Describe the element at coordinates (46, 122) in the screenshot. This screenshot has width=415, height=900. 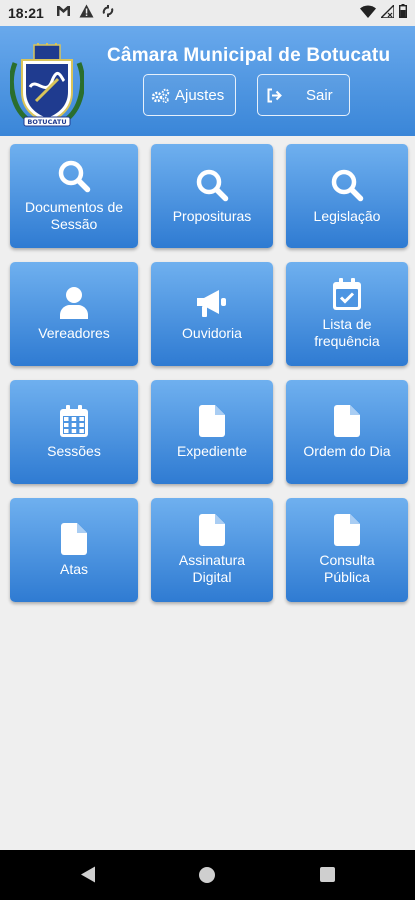
I see `svg-text: BOTUCATU` at that location.